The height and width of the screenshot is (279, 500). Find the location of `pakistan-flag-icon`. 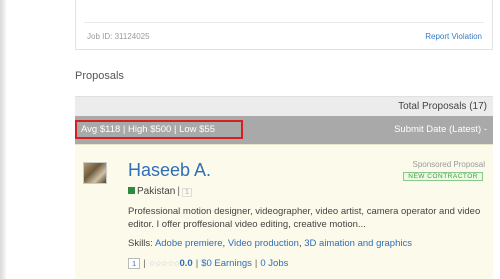

pakistan-flag-icon is located at coordinates (131, 190).